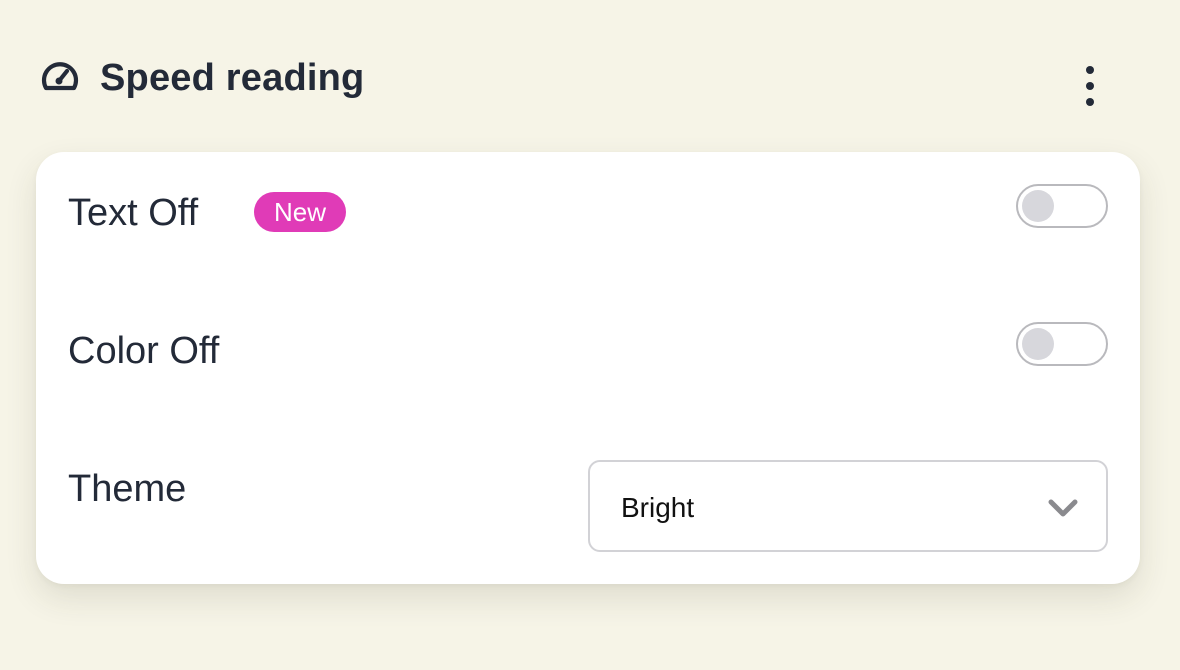  What do you see at coordinates (232, 78) in the screenshot?
I see `panel-title: Speed reading` at bounding box center [232, 78].